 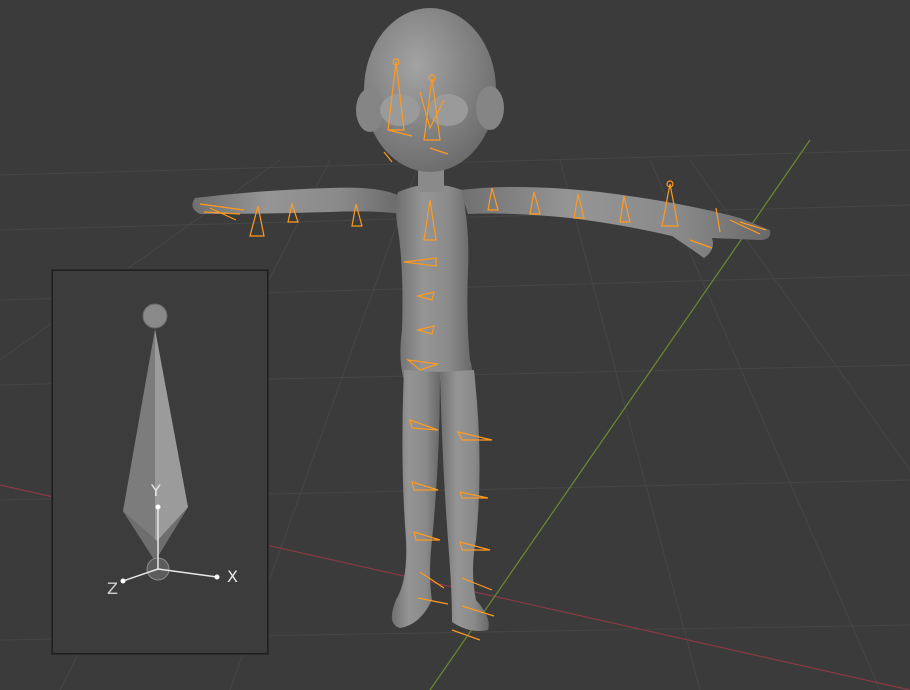 What do you see at coordinates (123, 581) in the screenshot?
I see `z-axis-dot` at bounding box center [123, 581].